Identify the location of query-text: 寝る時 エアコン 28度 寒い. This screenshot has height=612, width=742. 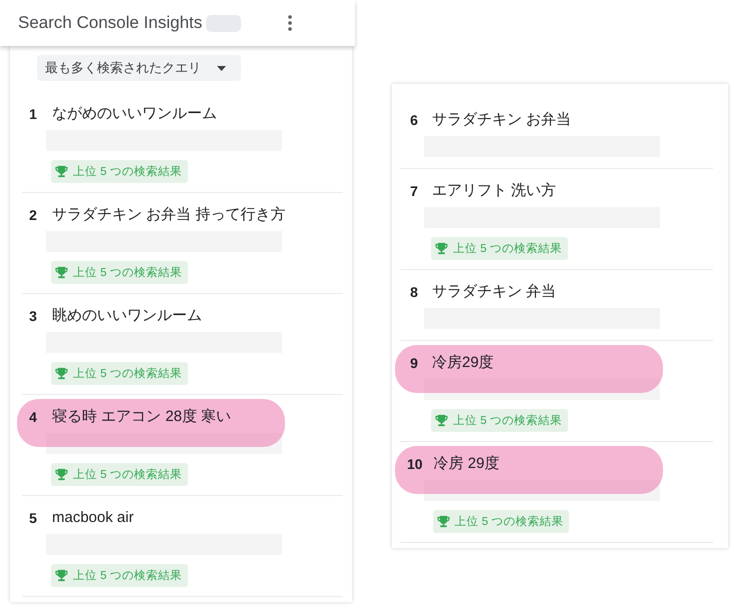
(142, 417).